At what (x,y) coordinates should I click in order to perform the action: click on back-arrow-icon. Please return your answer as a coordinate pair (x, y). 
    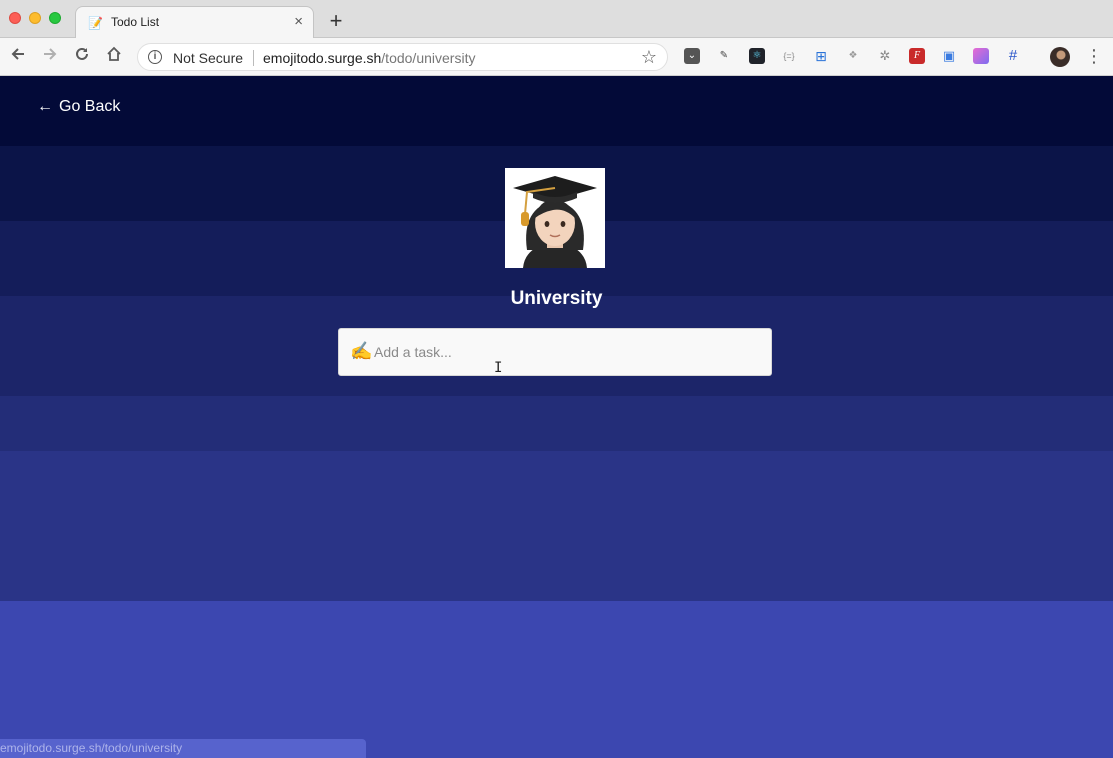
    Looking at the image, I should click on (18, 56).